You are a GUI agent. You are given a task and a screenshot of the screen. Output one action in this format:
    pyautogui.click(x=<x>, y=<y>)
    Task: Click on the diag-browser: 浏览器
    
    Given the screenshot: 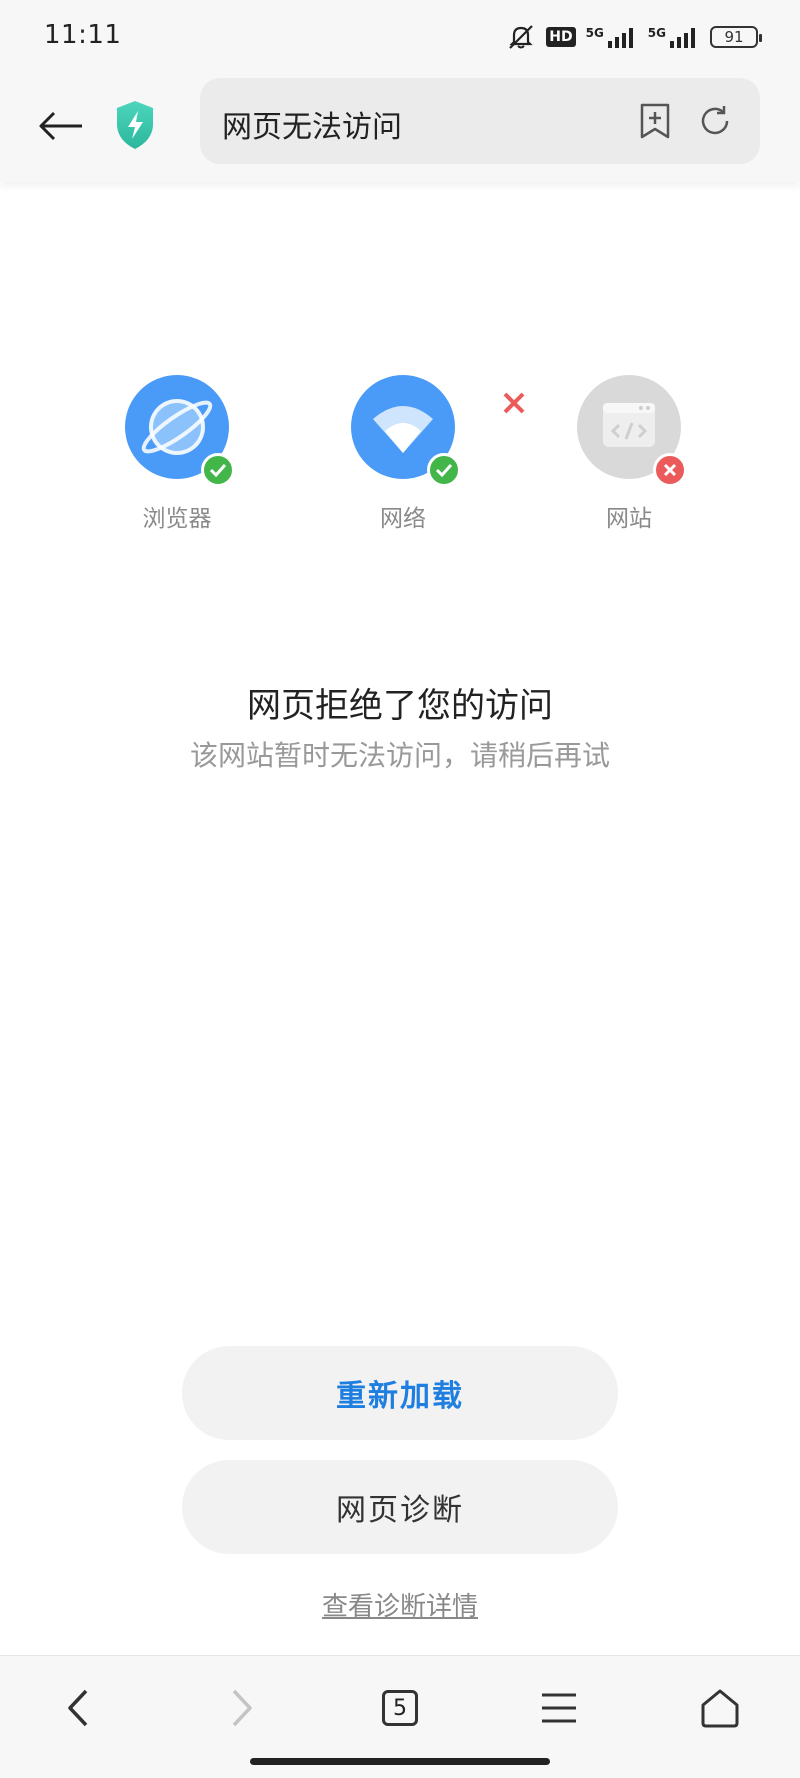 What is the action you would take?
    pyautogui.click(x=178, y=455)
    